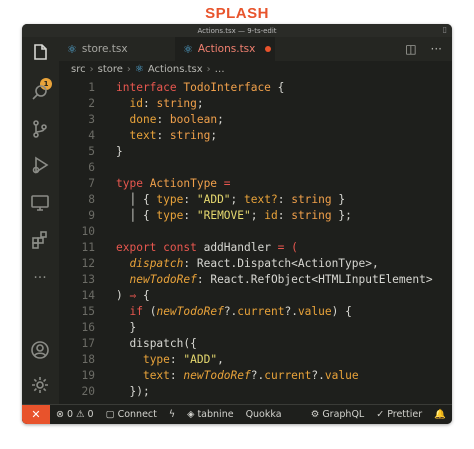 The image size is (474, 449). What do you see at coordinates (264, 415) in the screenshot?
I see `quokka-button: Quokka` at bounding box center [264, 415].